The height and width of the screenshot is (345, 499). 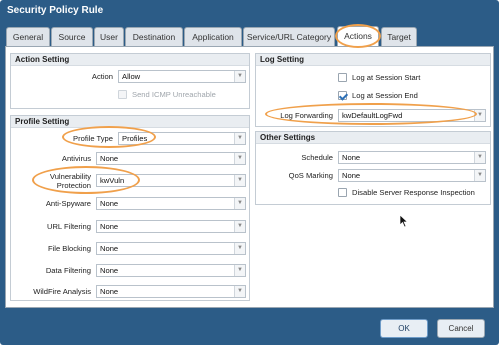 I want to click on file-blocking-select: None ▼, so click(x=171, y=248).